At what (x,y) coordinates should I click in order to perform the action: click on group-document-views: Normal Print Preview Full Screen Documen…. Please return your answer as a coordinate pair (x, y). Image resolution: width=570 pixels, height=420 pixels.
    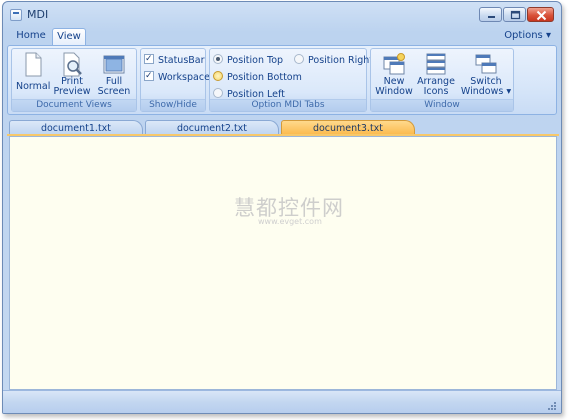
    Looking at the image, I should click on (74, 80).